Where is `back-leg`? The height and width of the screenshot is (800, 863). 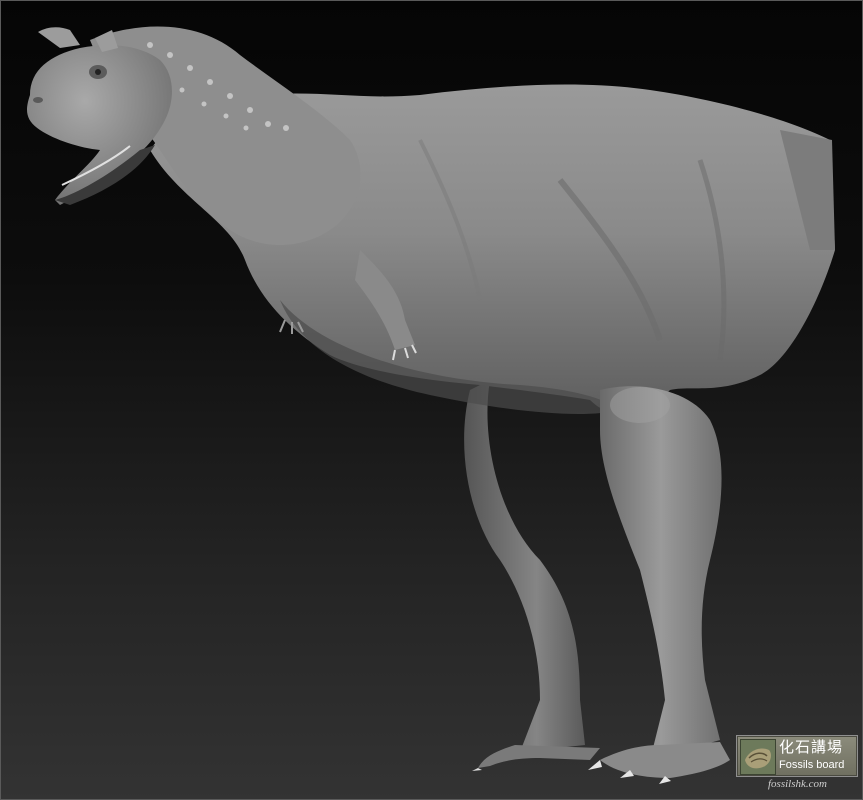
back-leg is located at coordinates (532, 575).